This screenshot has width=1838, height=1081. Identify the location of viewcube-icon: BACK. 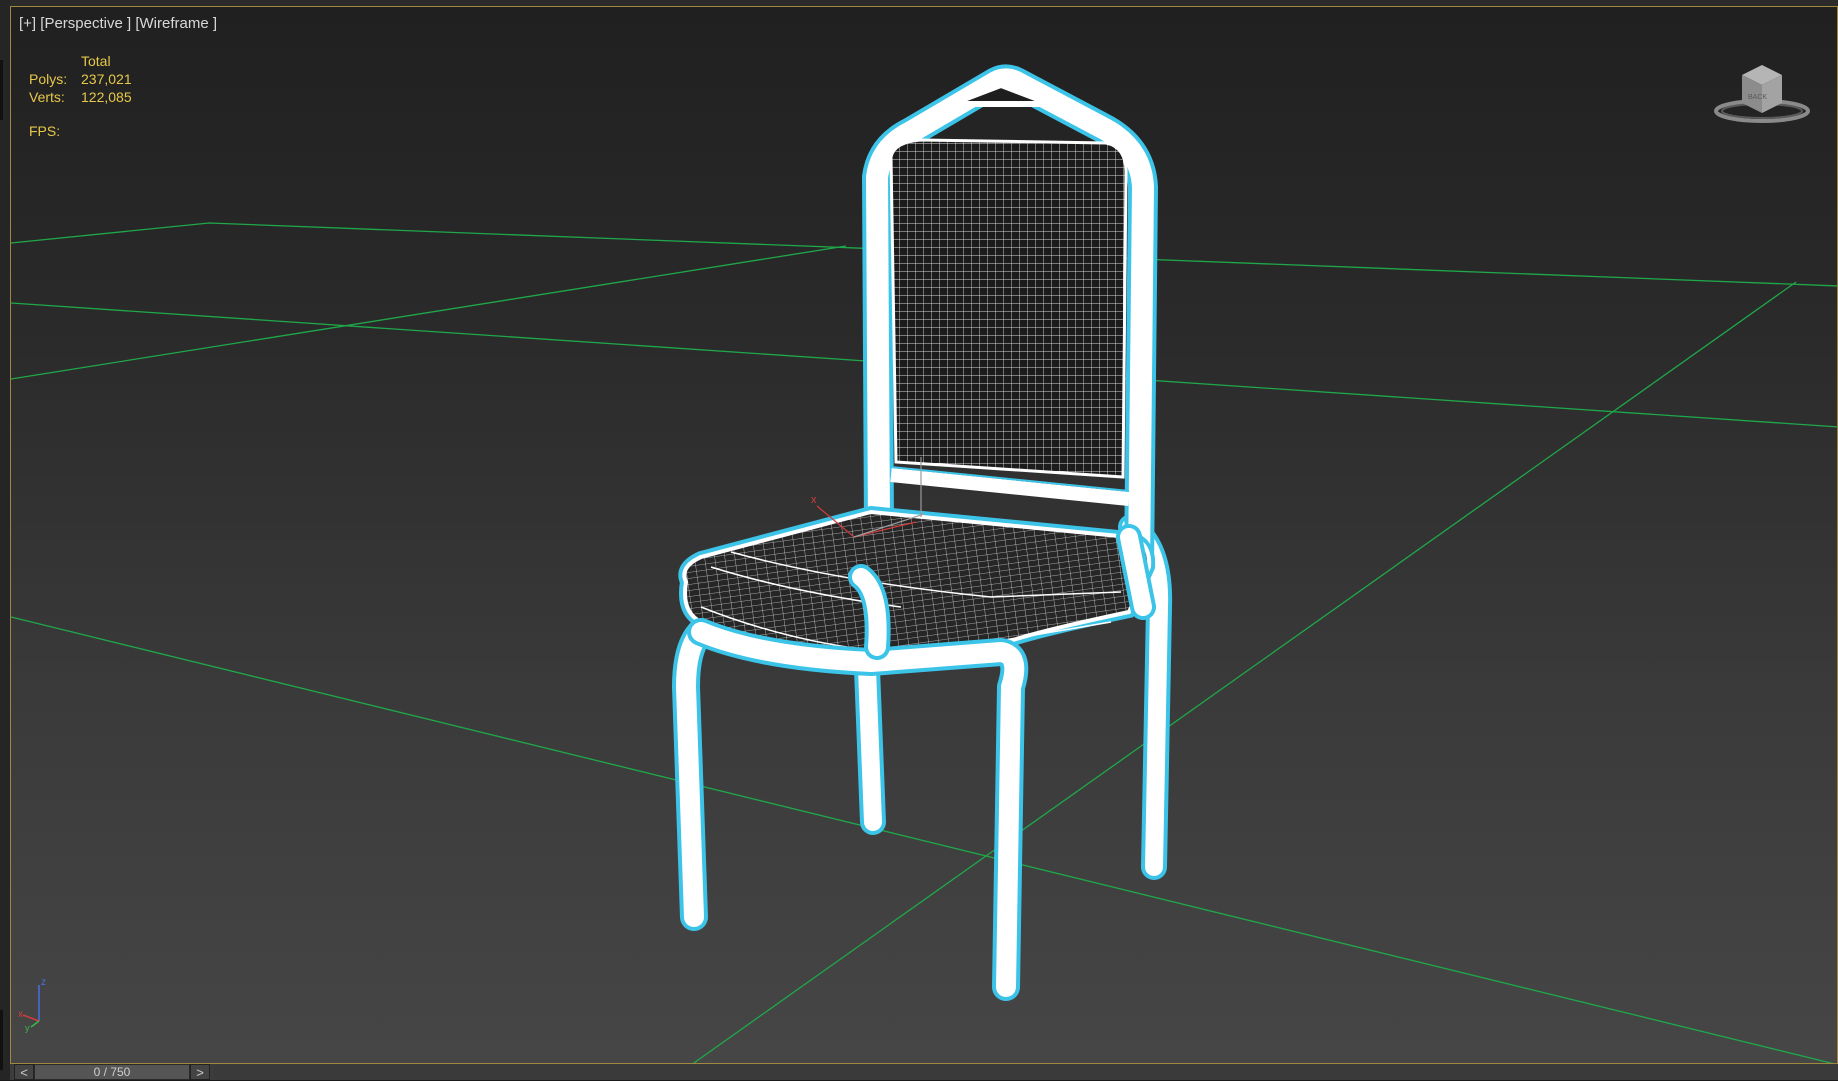
(1762, 95).